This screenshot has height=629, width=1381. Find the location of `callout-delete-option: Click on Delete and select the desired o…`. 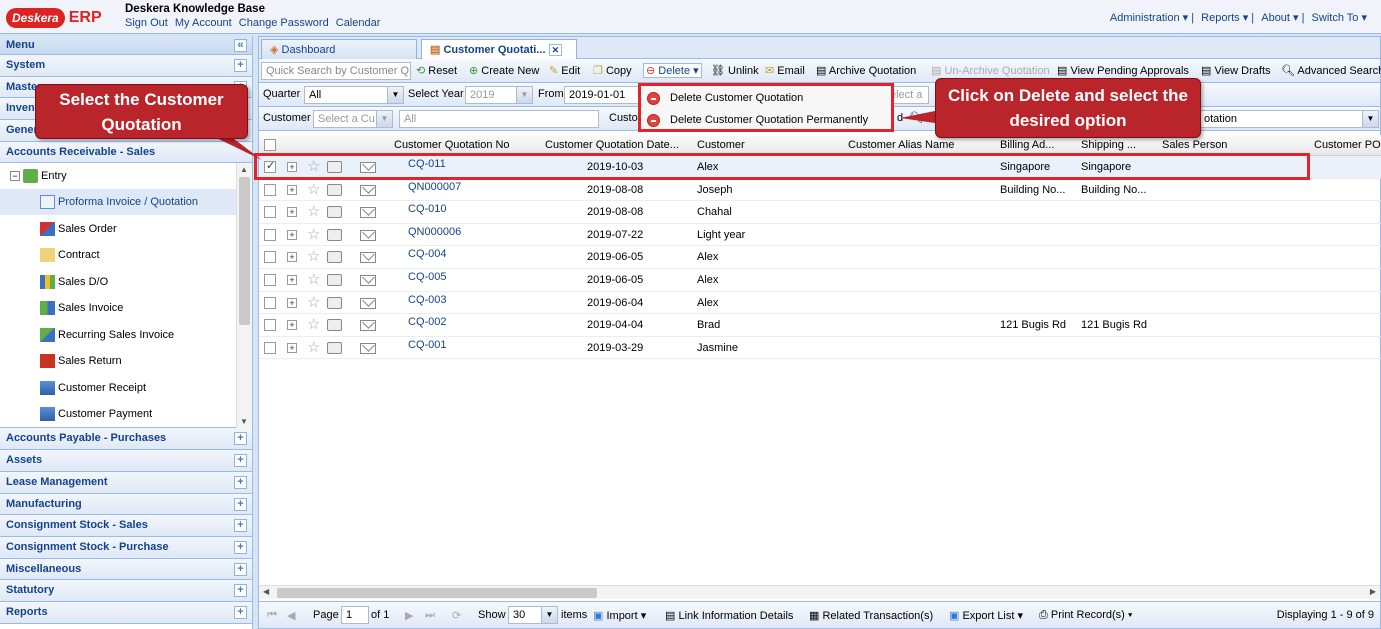

callout-delete-option: Click on Delete and select the desired o… is located at coordinates (1068, 108).